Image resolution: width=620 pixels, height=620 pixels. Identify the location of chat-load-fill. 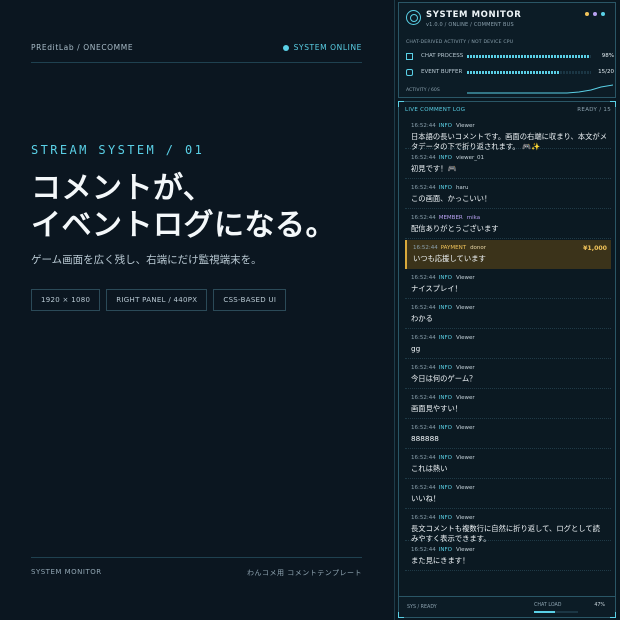
(544, 612).